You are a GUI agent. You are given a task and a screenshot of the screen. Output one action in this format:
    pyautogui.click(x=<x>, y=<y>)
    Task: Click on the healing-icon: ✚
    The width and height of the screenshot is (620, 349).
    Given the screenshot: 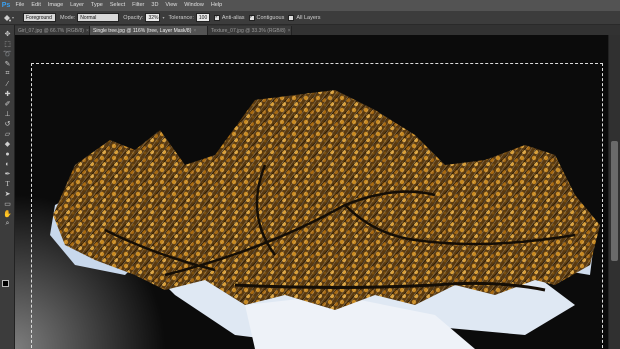 What is the action you would take?
    pyautogui.click(x=7, y=94)
    